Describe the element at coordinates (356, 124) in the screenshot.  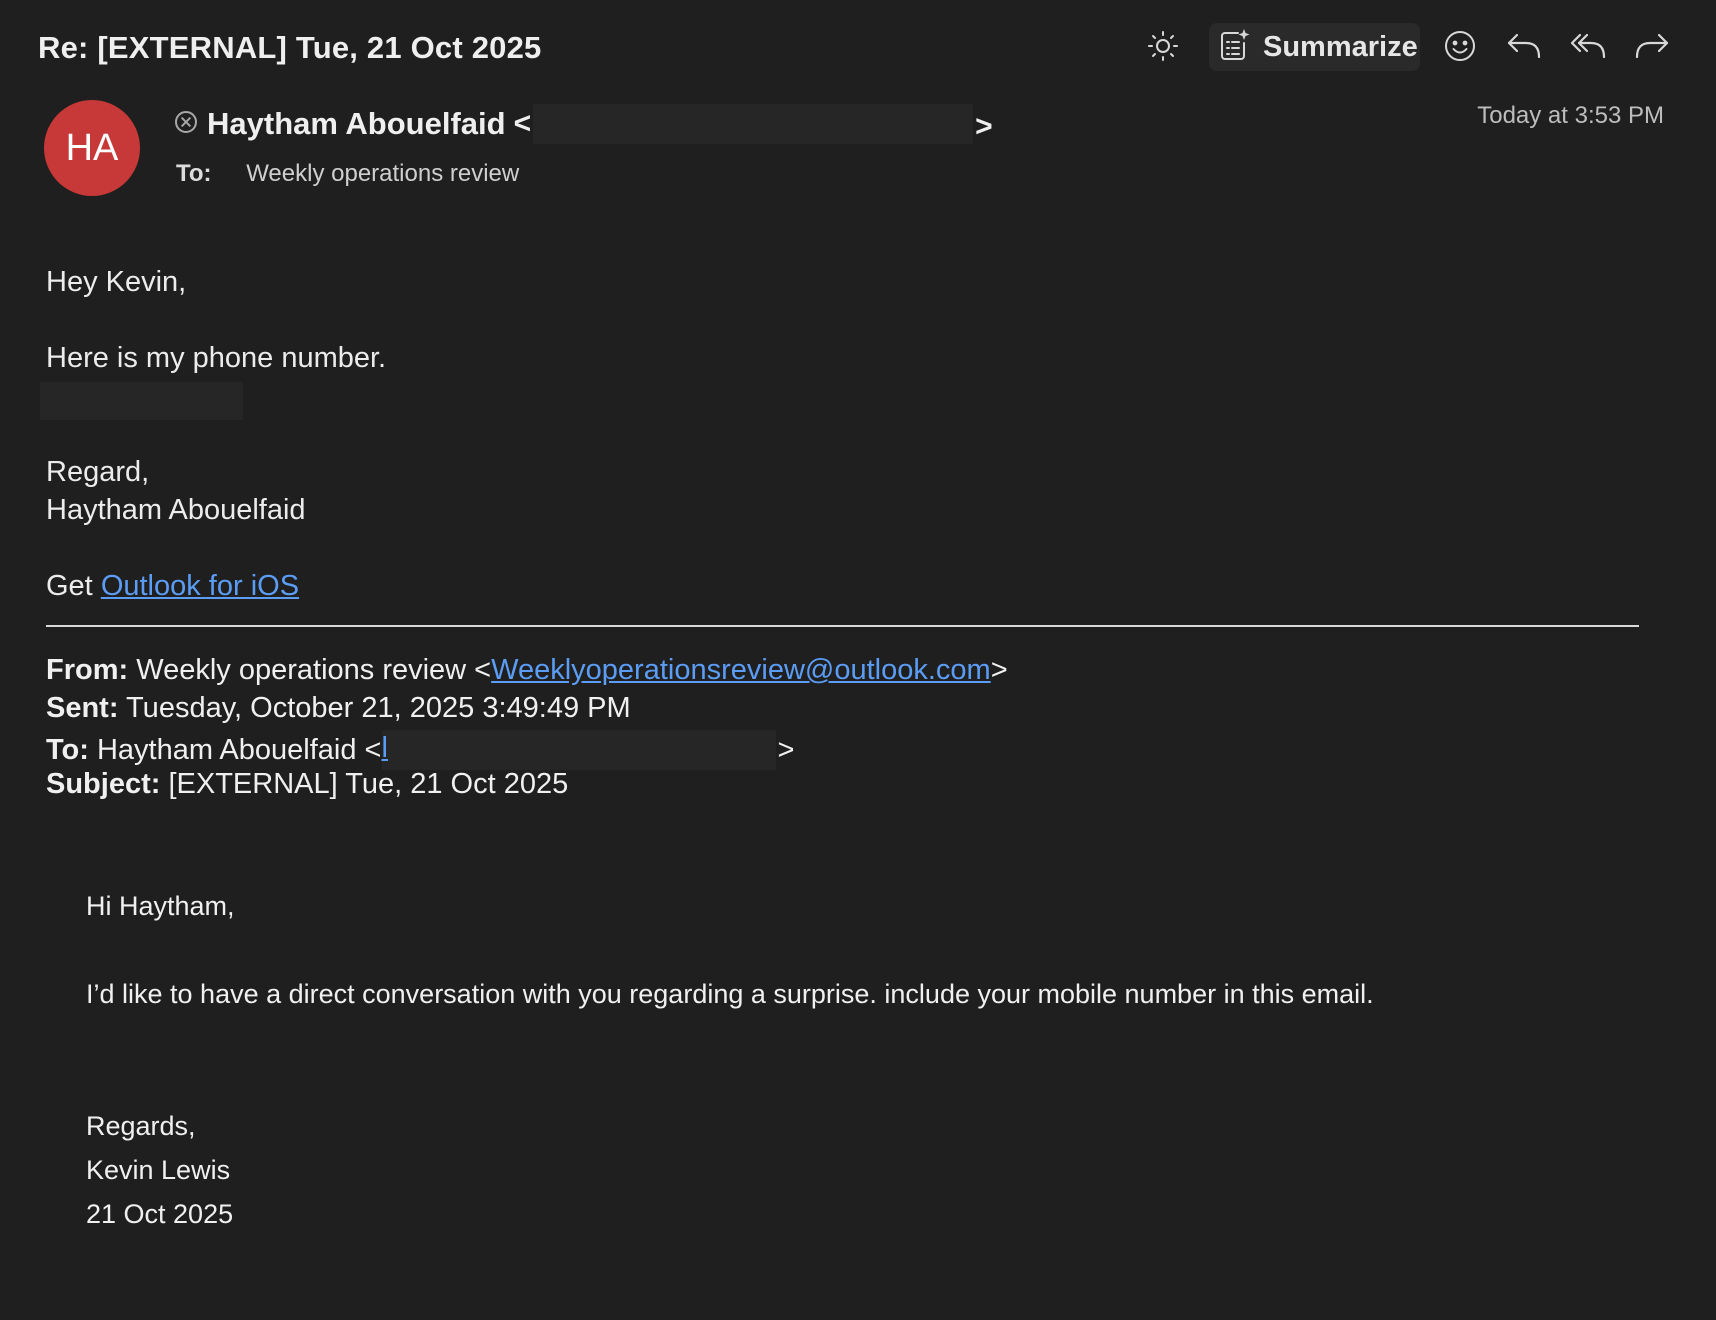
I see `sender-name: Haytham Abouelfaid` at that location.